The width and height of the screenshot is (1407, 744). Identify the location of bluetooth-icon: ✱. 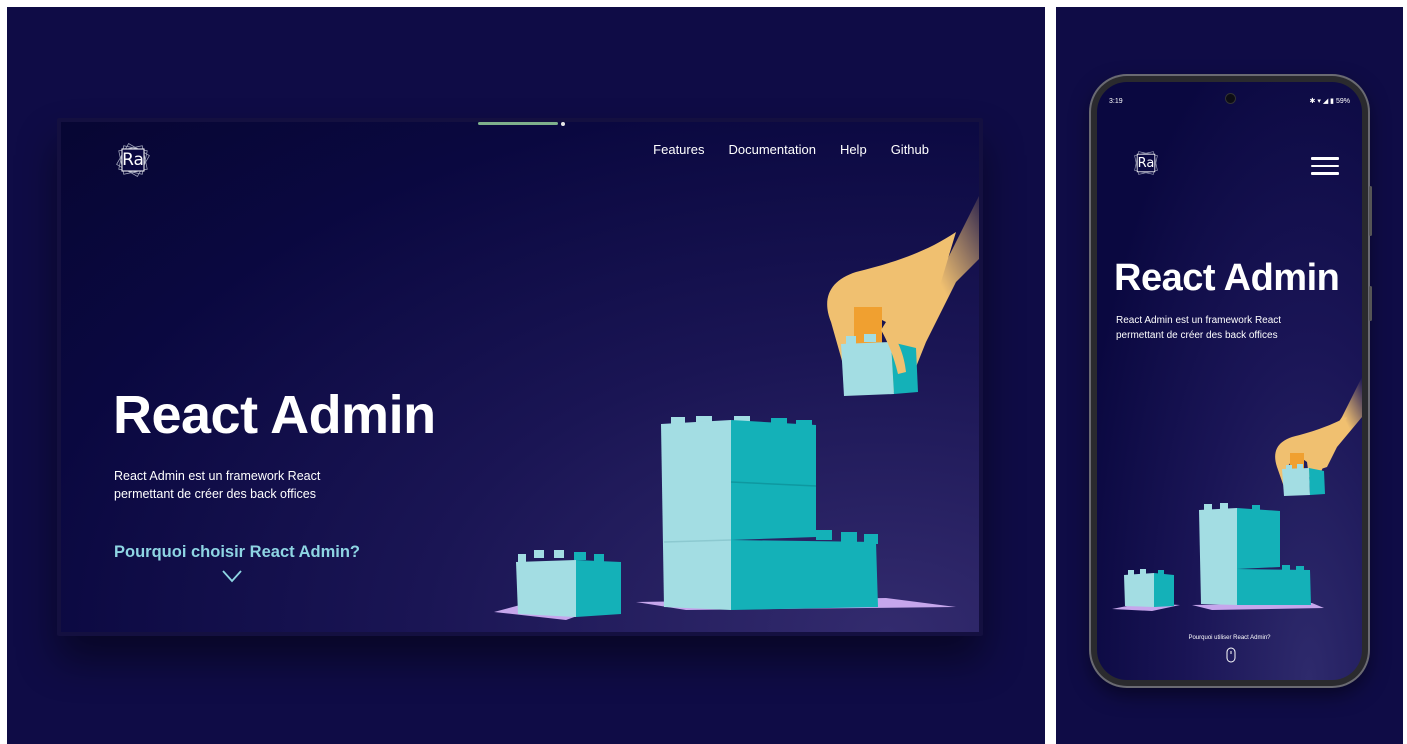
(1312, 101).